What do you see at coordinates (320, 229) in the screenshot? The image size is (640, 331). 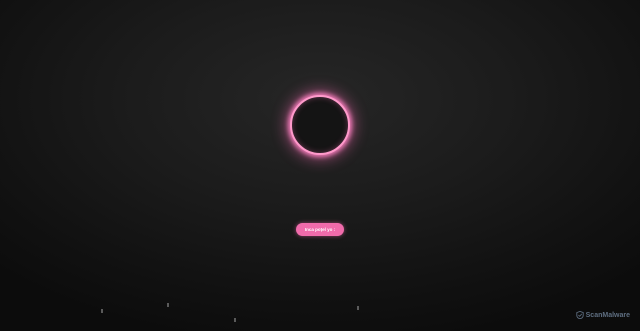 I see `cta-button: Inca poțel yo :` at bounding box center [320, 229].